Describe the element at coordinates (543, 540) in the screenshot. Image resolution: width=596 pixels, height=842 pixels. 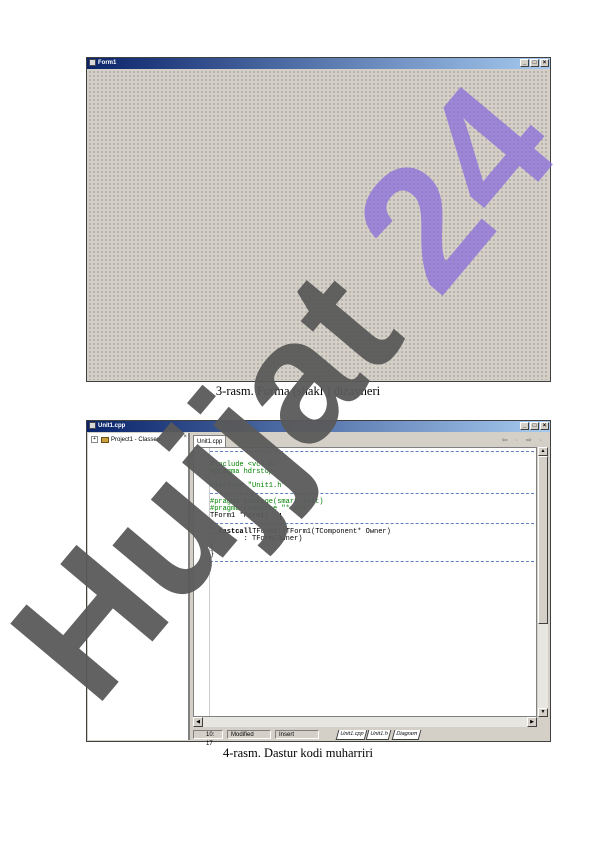
I see `scroll-thumb` at that location.